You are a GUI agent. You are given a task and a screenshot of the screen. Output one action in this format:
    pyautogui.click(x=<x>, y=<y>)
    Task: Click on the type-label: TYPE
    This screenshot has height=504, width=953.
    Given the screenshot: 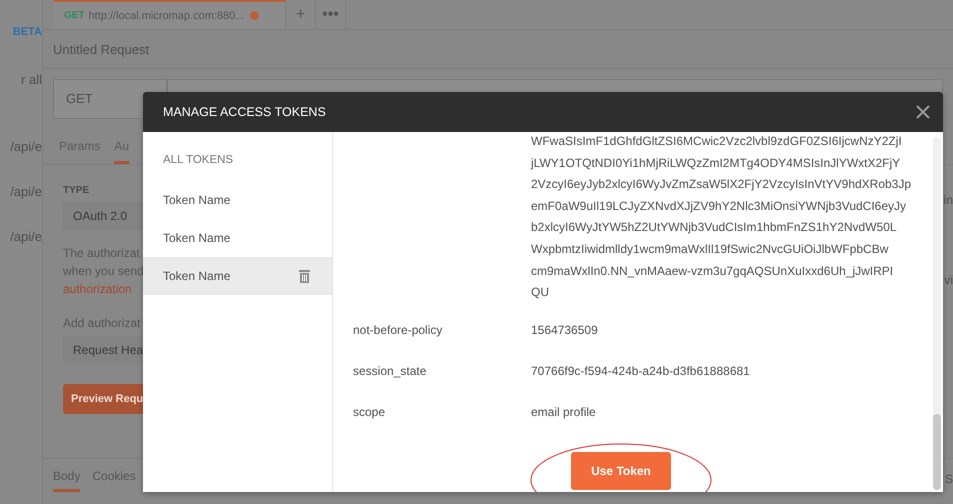 What is the action you would take?
    pyautogui.click(x=76, y=190)
    